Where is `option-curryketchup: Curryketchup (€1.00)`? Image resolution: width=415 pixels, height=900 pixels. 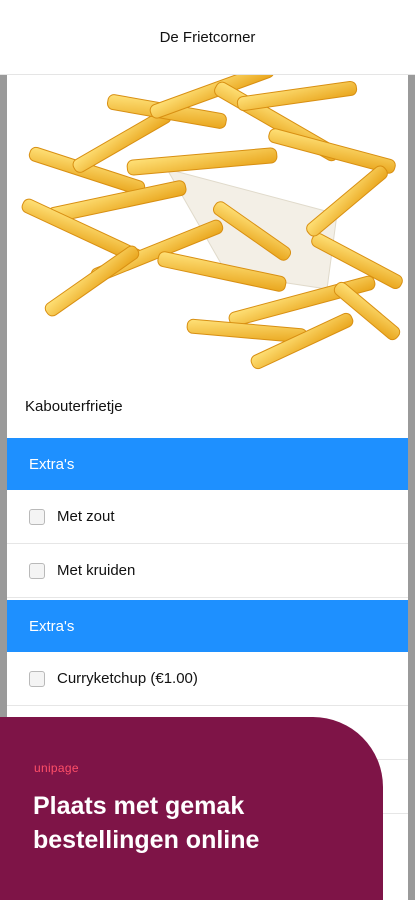
option-curryketchup: Curryketchup (€1.00) is located at coordinates (207, 679).